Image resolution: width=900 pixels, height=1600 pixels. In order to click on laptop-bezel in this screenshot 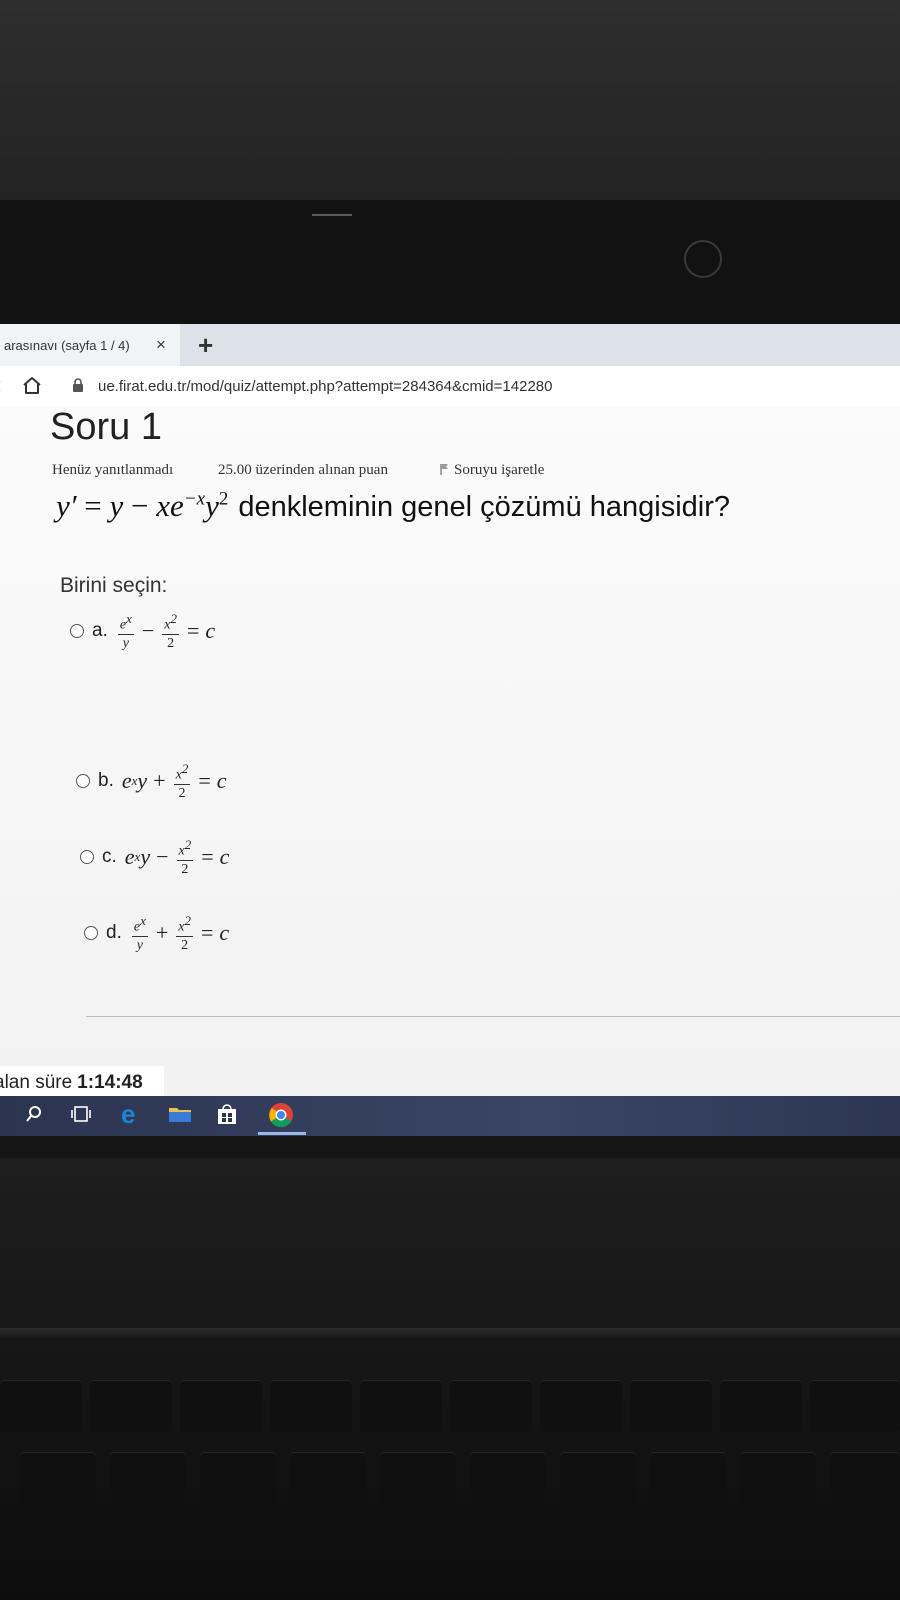, I will do `click(450, 262)`.